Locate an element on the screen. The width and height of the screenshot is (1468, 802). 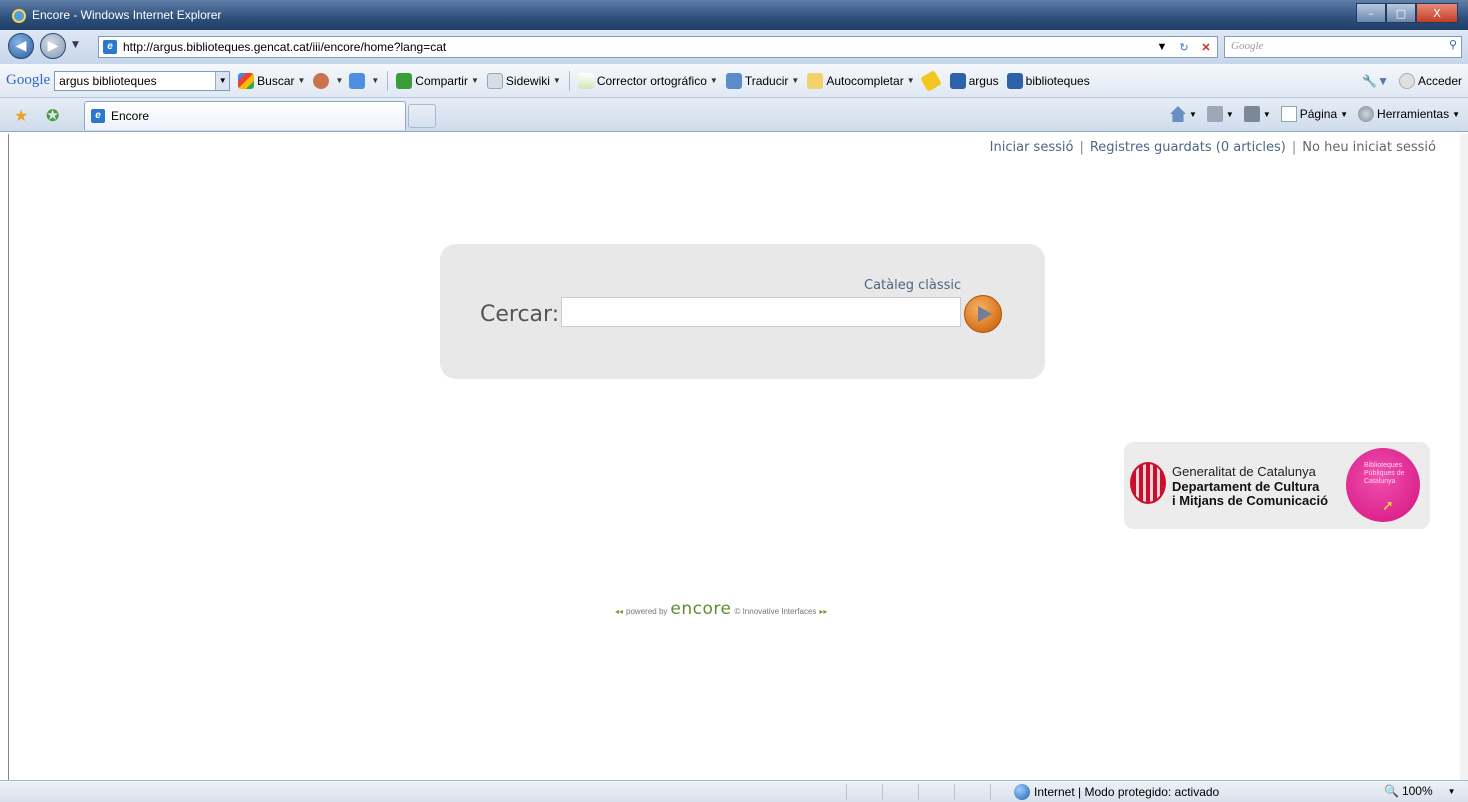
highlight-button is located at coordinates (930, 80).